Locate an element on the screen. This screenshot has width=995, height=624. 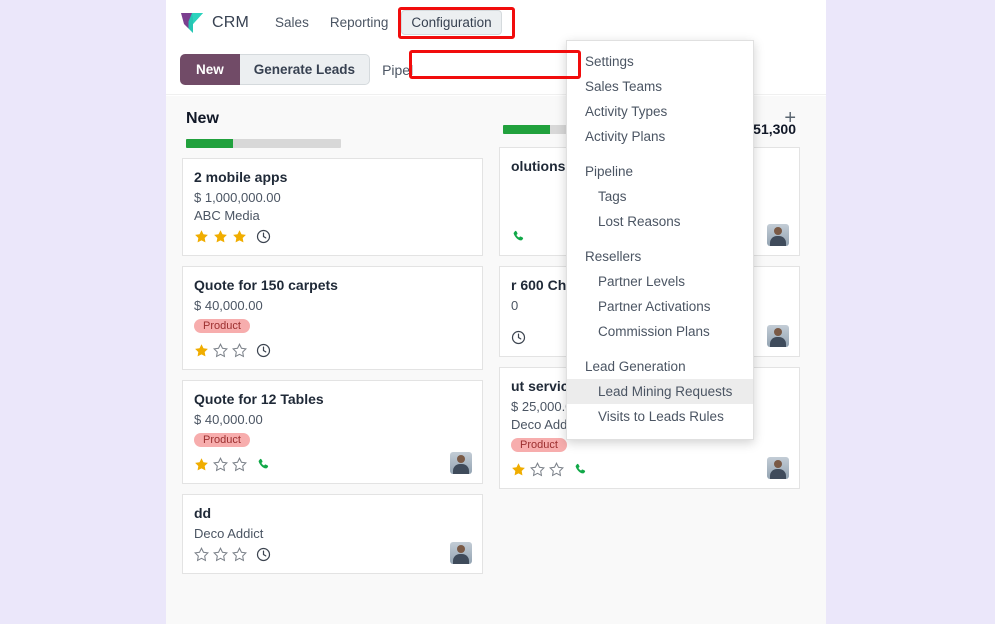
menu-group-lead-generation: Lead Generation is located at coordinates (635, 366).